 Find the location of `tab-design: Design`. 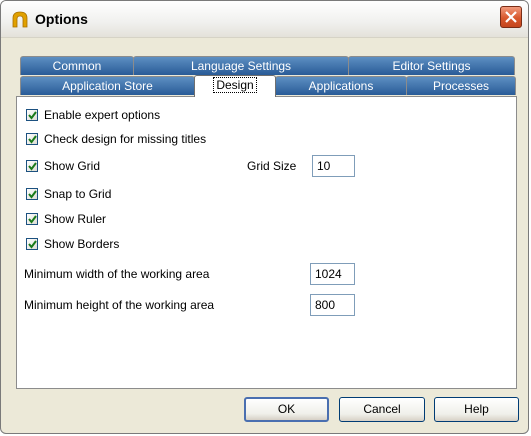

tab-design: Design is located at coordinates (235, 86).